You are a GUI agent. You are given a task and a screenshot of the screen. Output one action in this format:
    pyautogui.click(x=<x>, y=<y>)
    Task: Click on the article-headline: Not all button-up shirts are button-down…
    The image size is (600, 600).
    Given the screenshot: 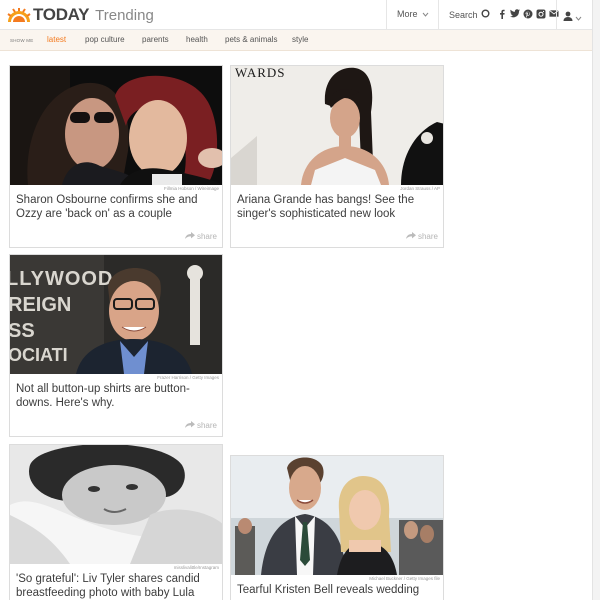 What is the action you would take?
    pyautogui.click(x=116, y=396)
    